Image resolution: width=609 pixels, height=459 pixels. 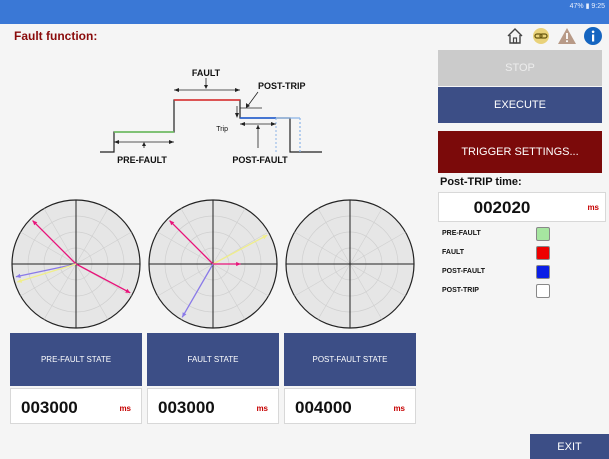 What do you see at coordinates (213, 264) in the screenshot?
I see `fault-phasor-diagram` at bounding box center [213, 264].